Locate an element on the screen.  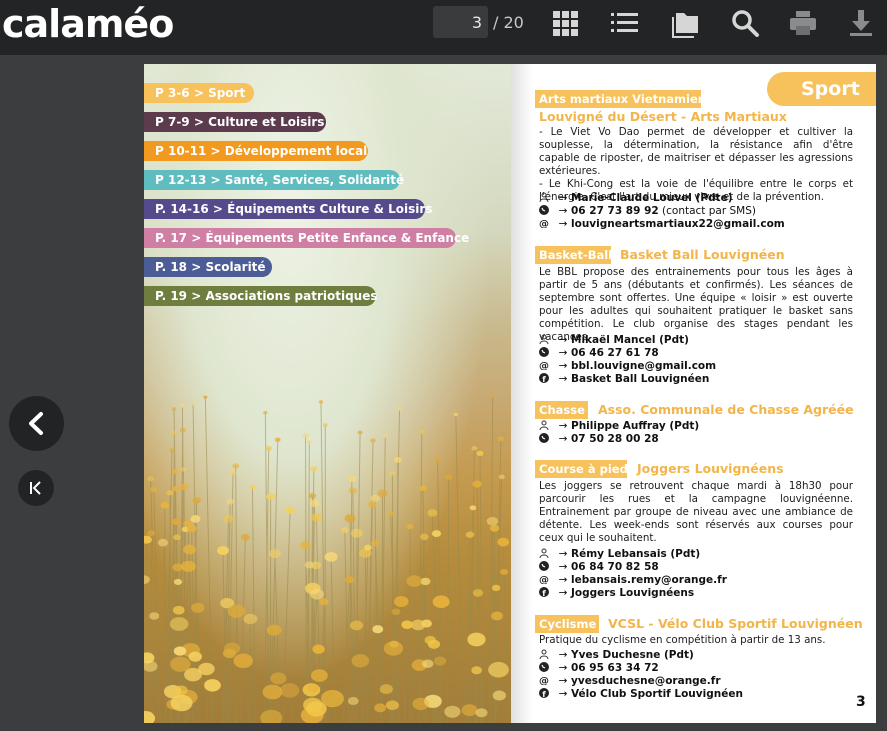
page-total-label: / 20 is located at coordinates (508, 22).